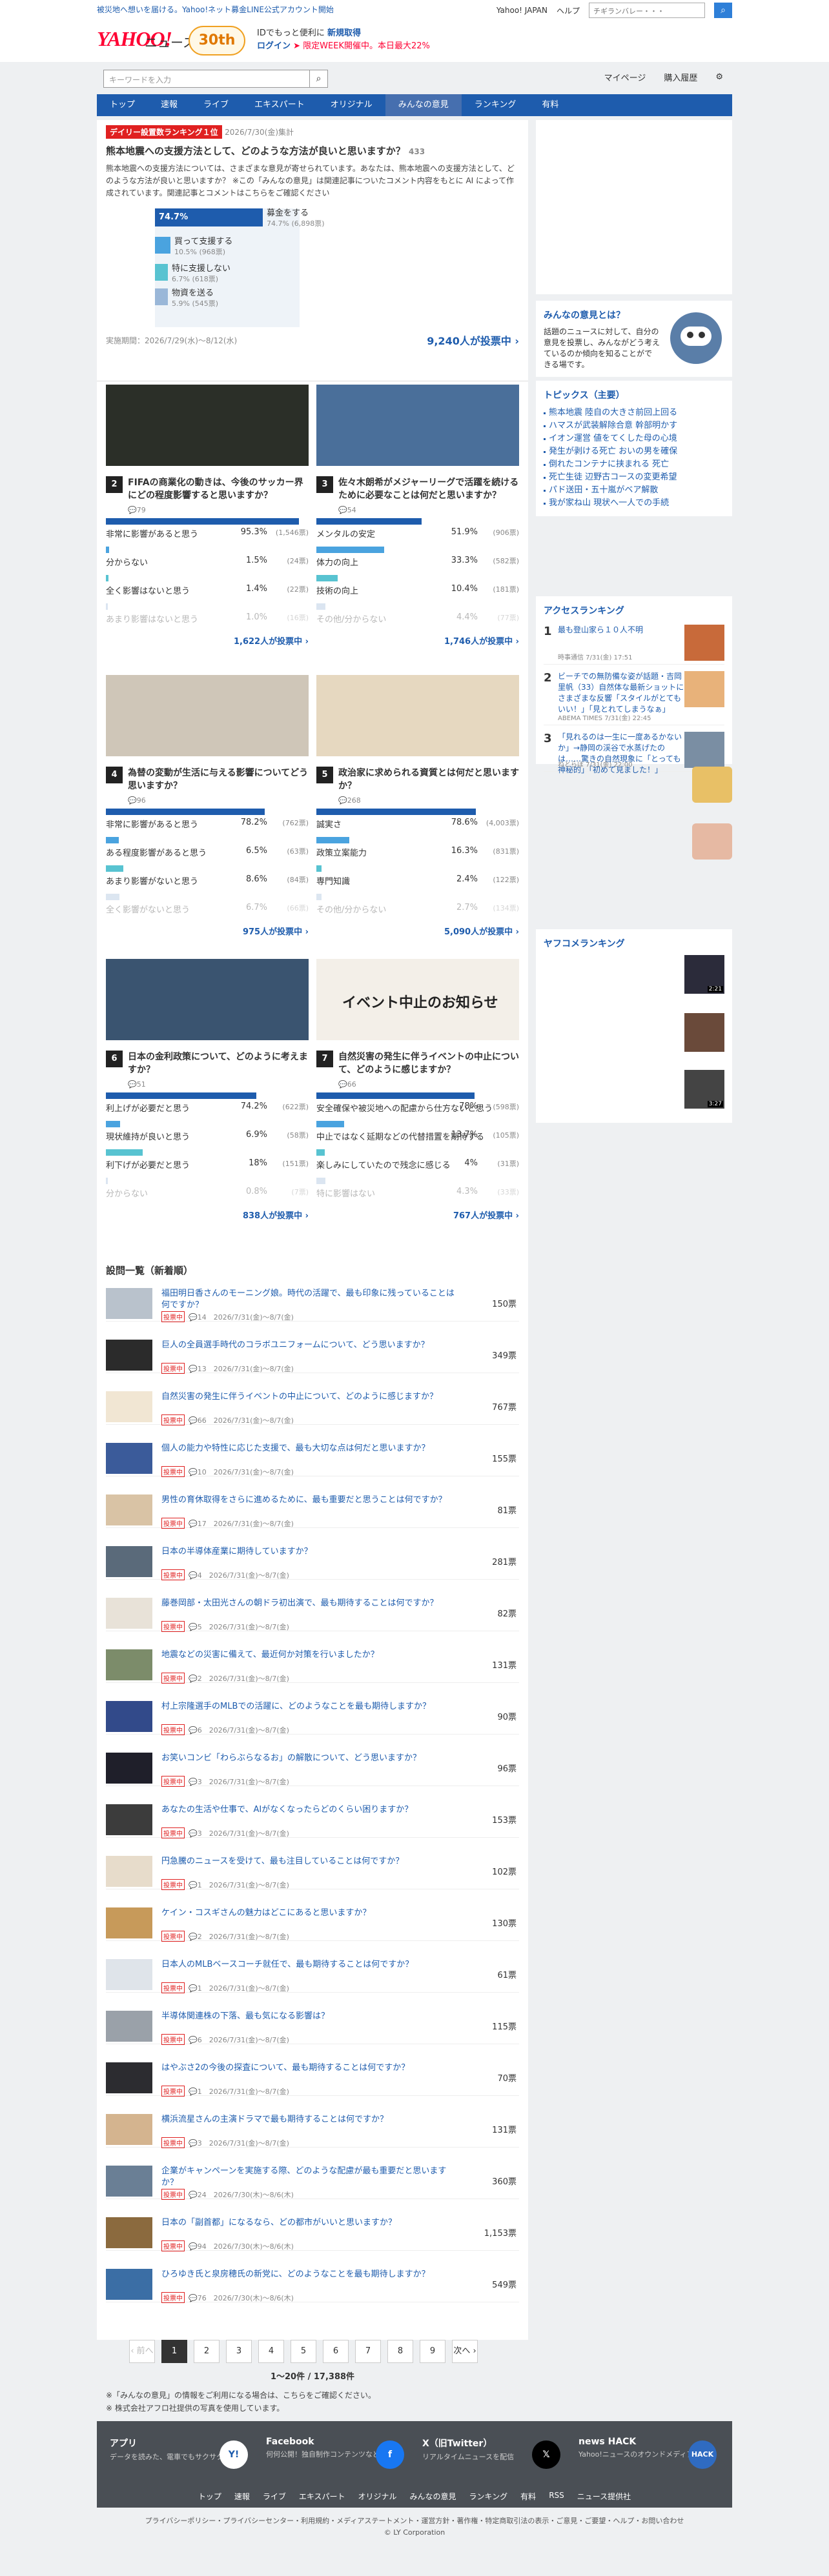  I want to click on signup-link: 新規取得, so click(344, 33).